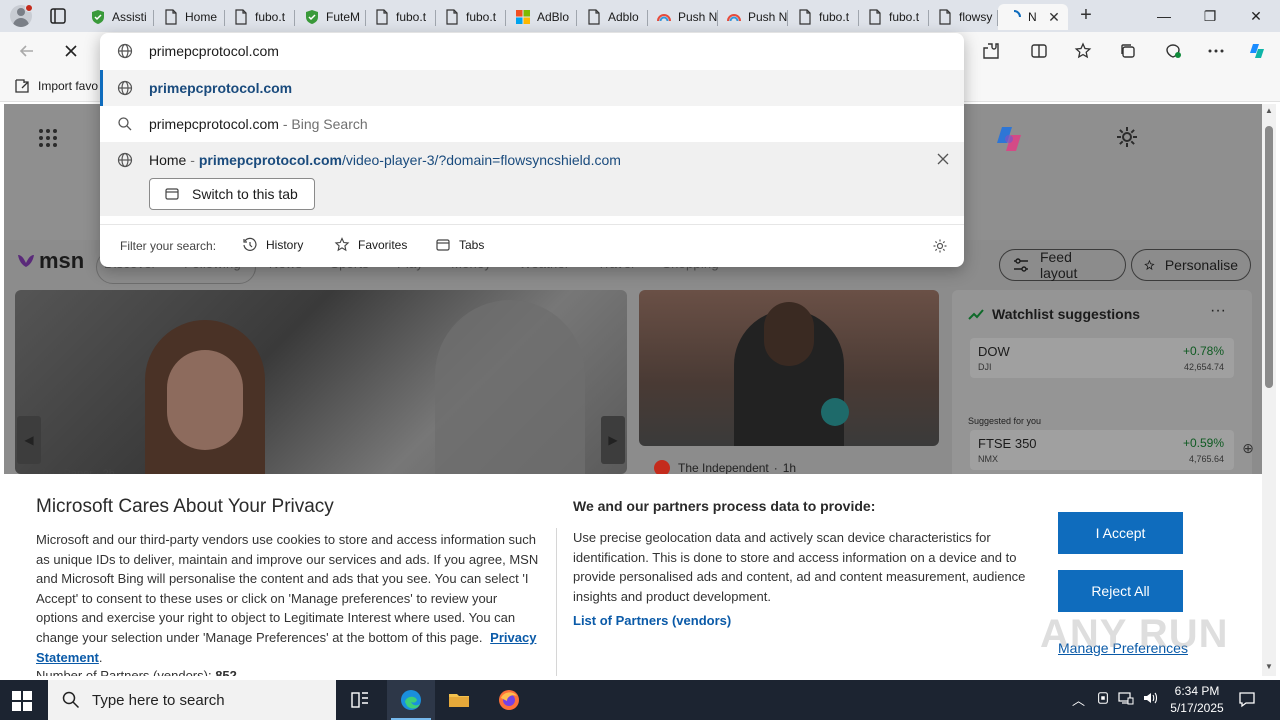 The height and width of the screenshot is (720, 1280). Describe the element at coordinates (1054, 17) in the screenshot. I see `close-tab-icon: ✕` at that location.